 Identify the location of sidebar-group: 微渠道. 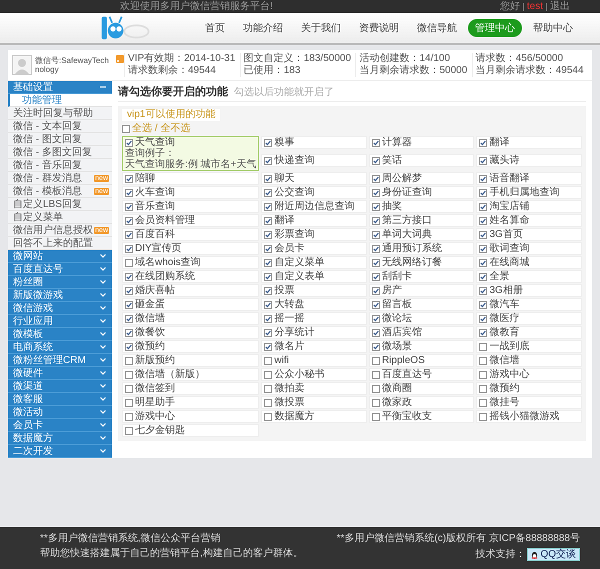
(60, 386).